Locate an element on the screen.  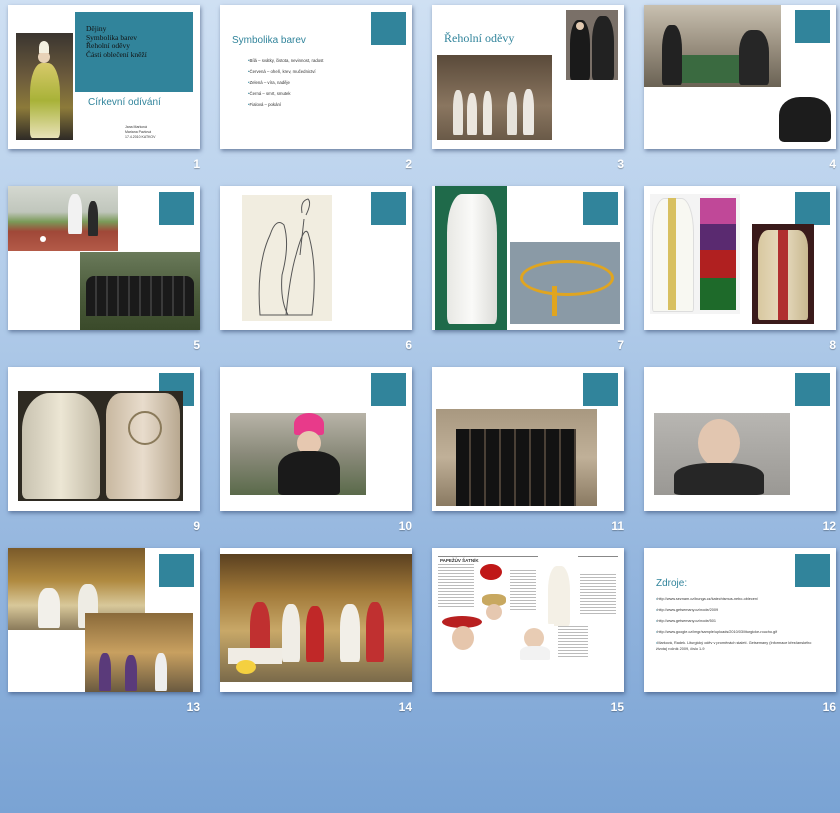
vestments-photo is located at coordinates (100, 446).